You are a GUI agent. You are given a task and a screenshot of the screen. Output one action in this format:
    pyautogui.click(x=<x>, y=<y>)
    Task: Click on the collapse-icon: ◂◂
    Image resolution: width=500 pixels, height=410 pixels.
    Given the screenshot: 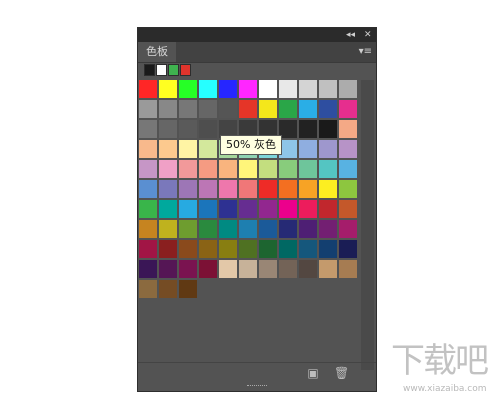 What is the action you would take?
    pyautogui.click(x=350, y=35)
    